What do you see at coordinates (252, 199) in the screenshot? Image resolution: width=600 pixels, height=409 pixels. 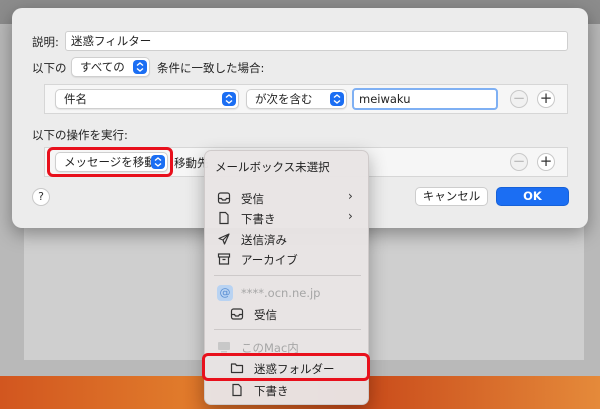 I see `menu-item-inbox: 受信` at bounding box center [252, 199].